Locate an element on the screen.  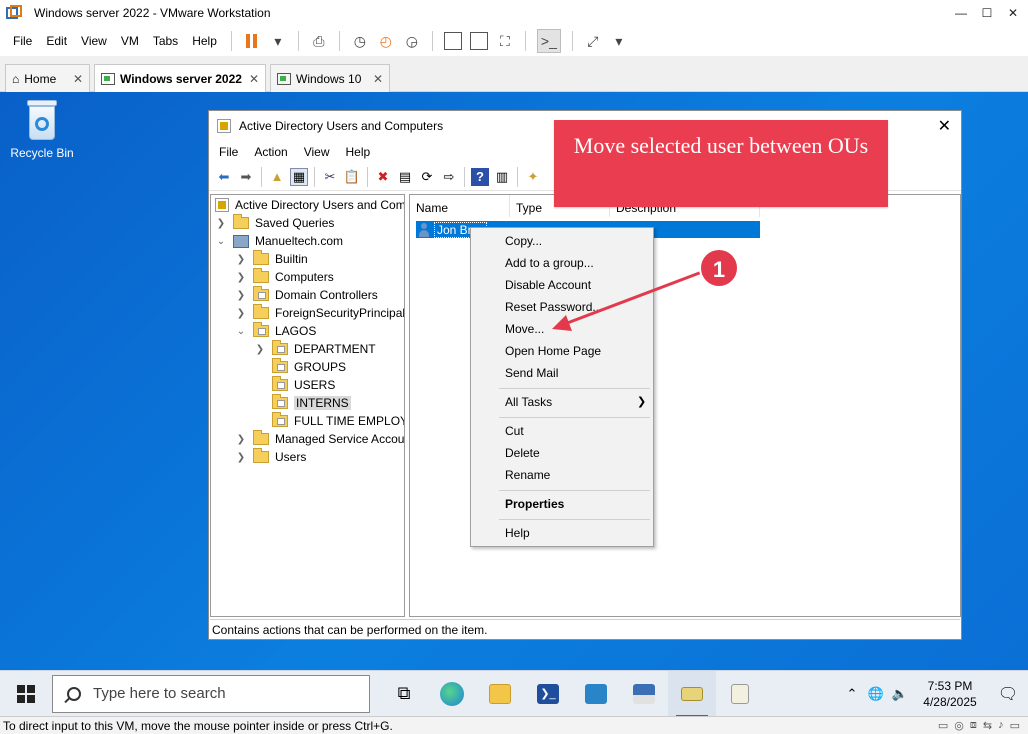
tree-node-groups: GROUPS is located at coordinates (309, 367).